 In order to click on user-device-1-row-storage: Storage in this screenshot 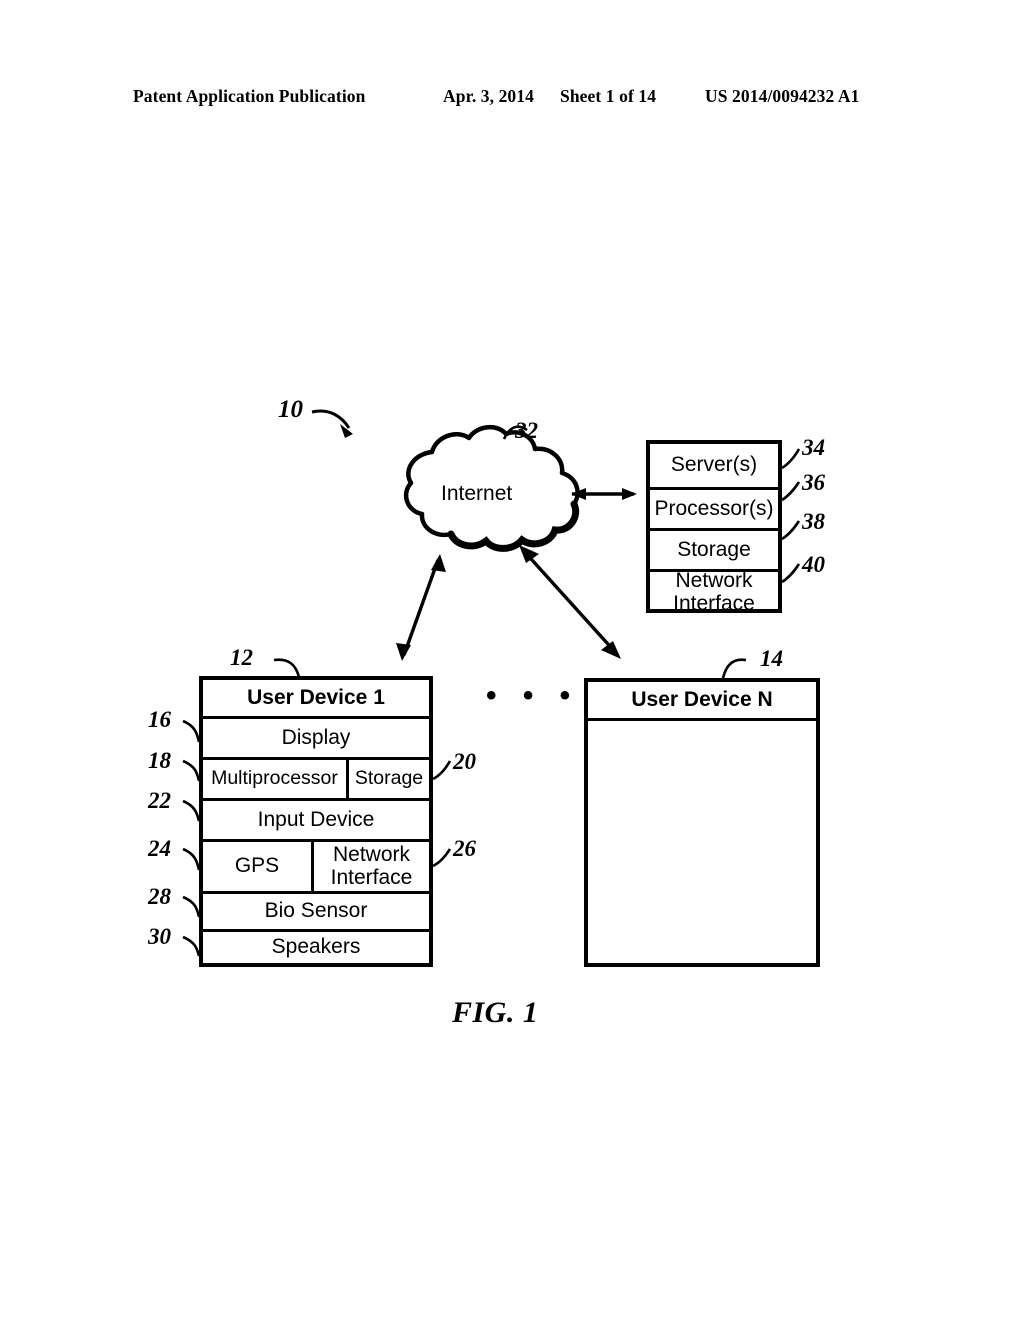, I will do `click(389, 779)`.